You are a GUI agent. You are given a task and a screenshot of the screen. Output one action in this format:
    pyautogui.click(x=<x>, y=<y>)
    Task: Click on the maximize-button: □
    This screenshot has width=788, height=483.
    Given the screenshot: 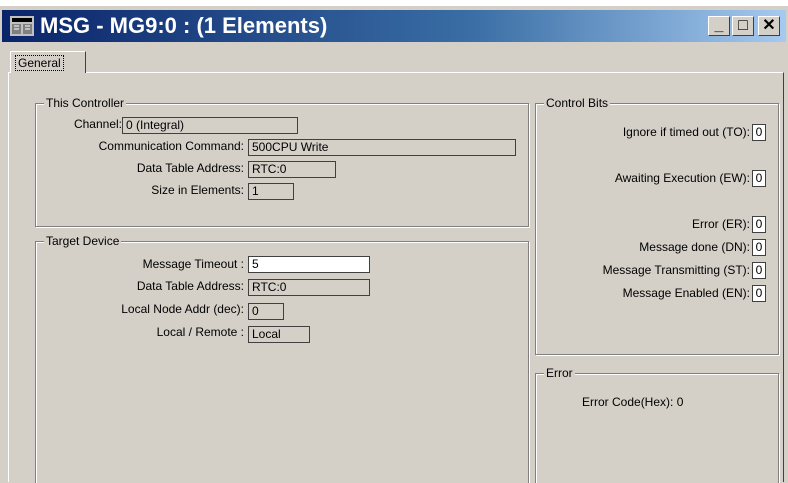 What is the action you would take?
    pyautogui.click(x=743, y=26)
    